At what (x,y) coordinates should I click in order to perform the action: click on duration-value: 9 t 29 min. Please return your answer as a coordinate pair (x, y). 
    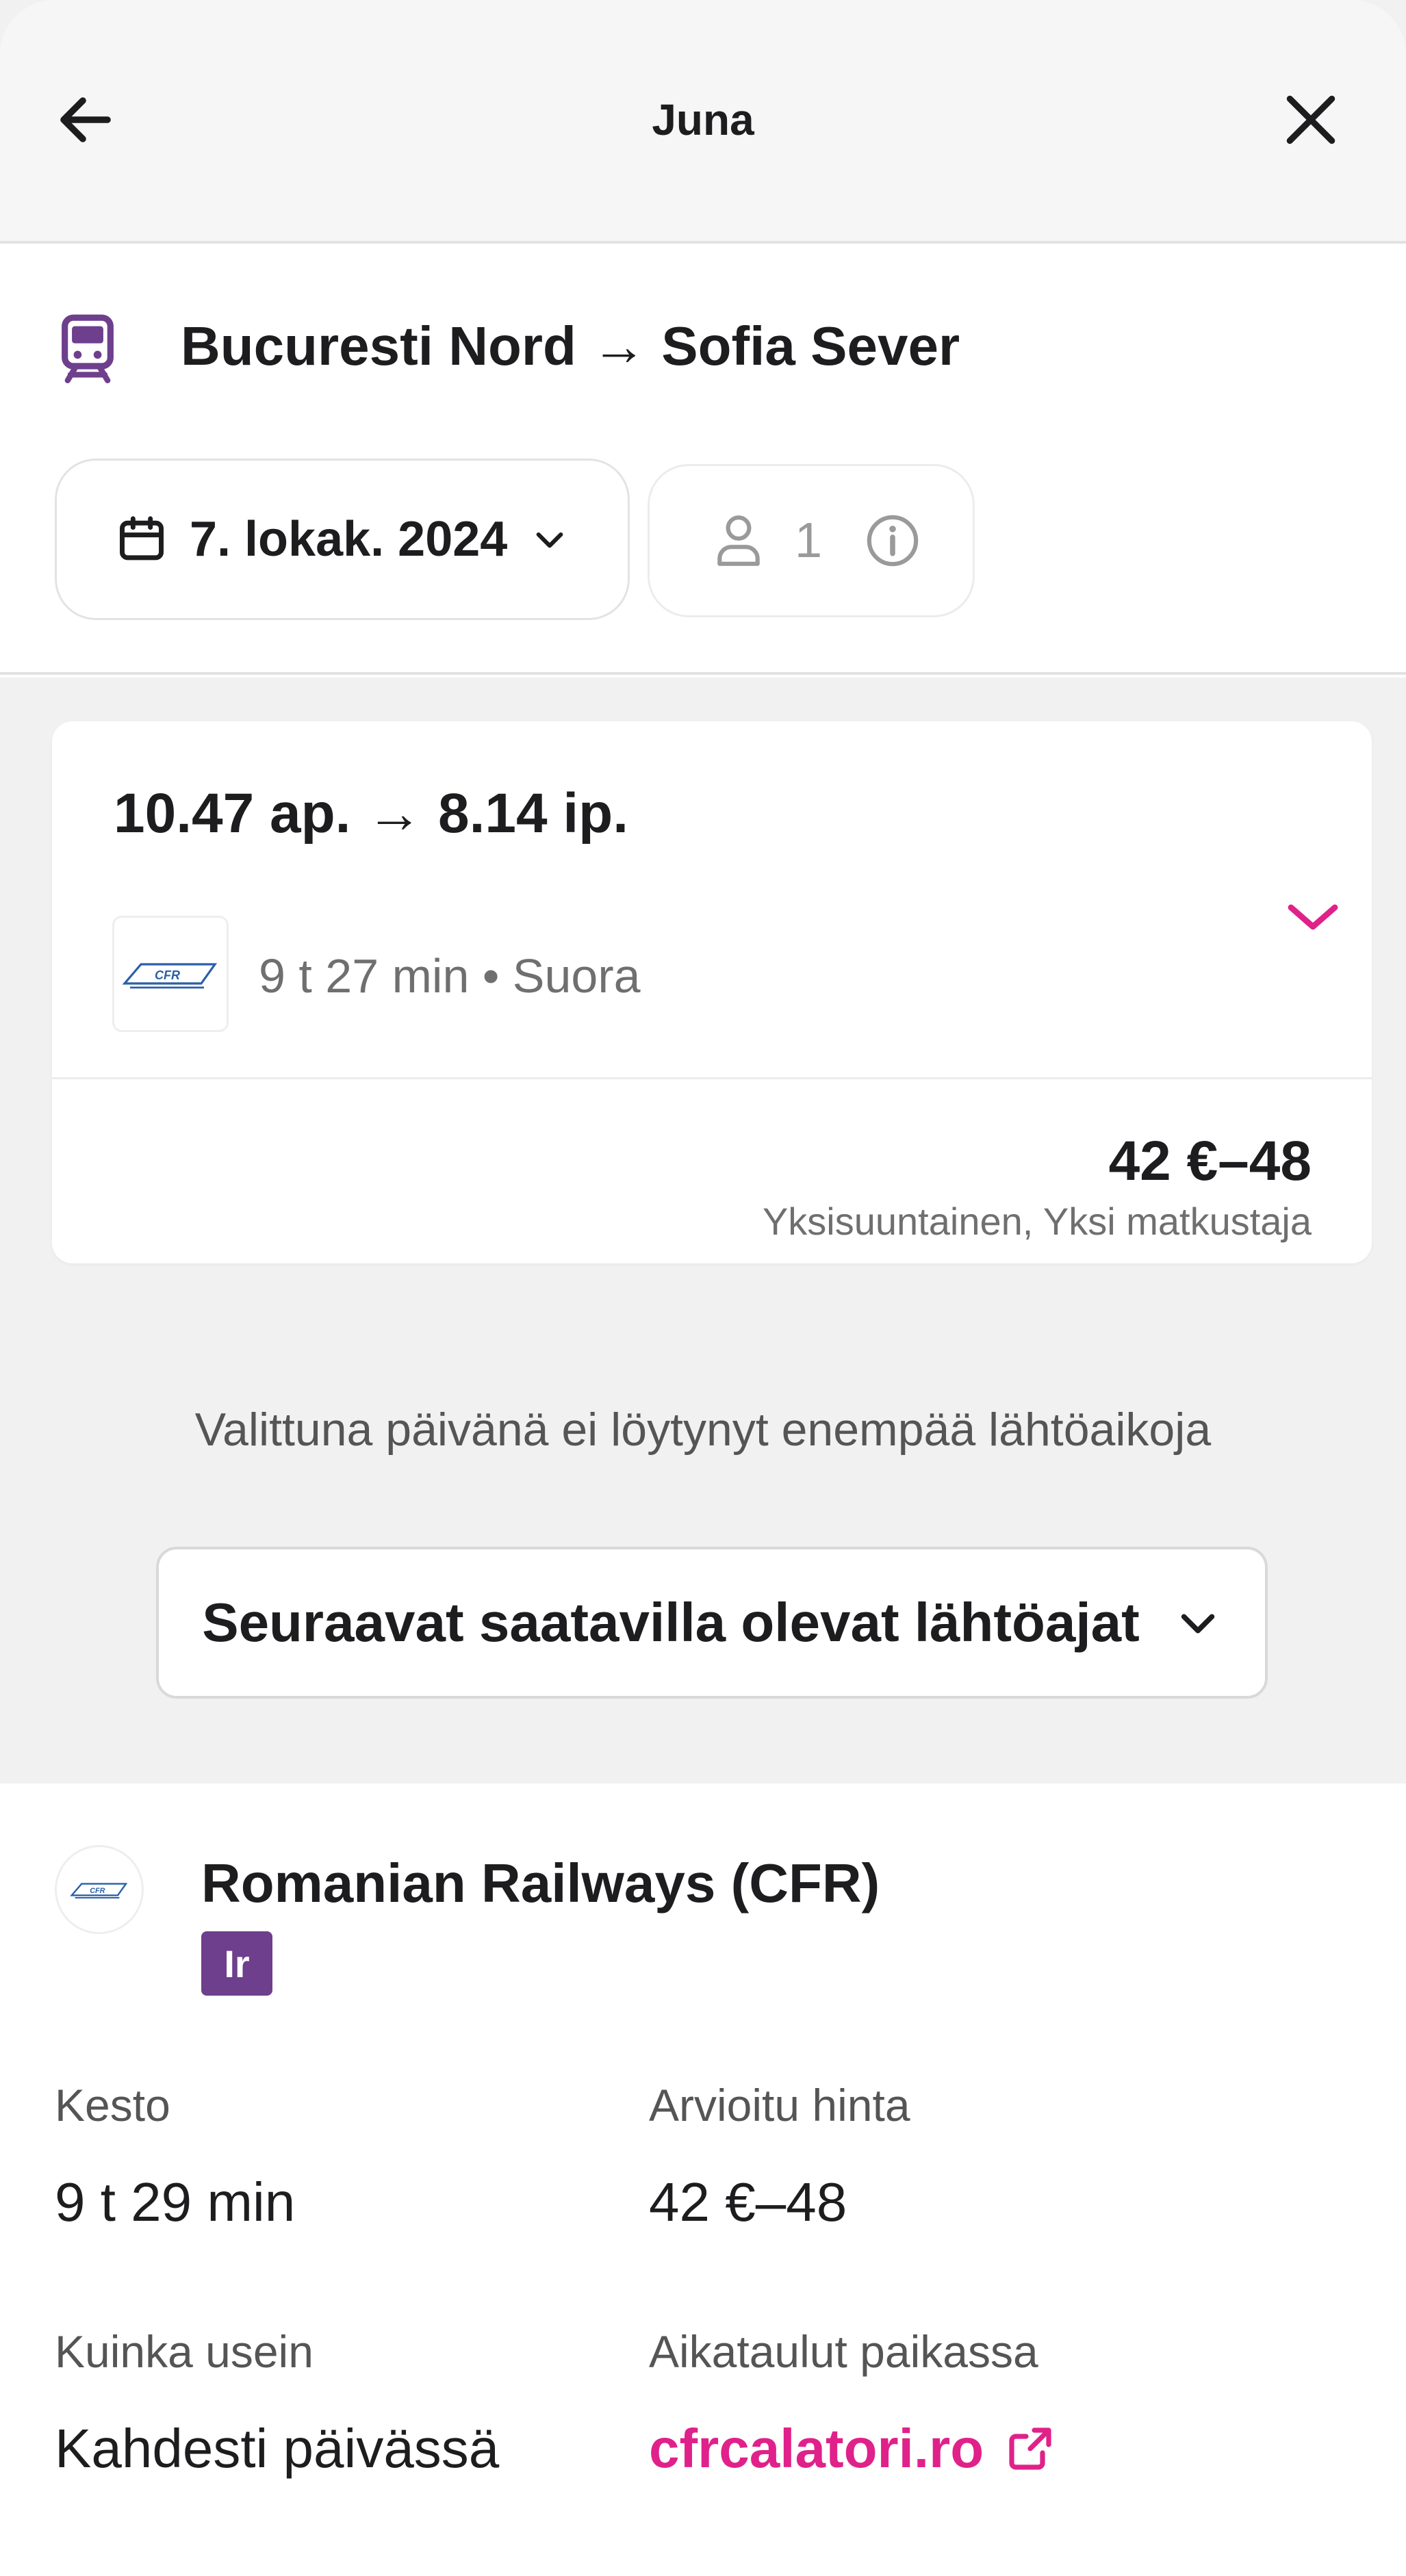
    Looking at the image, I should click on (175, 2202).